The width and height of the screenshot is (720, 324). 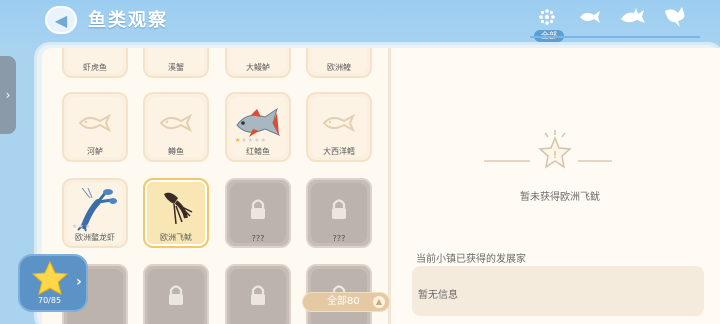 I want to click on chevron-up-icon: ▲, so click(x=379, y=302).